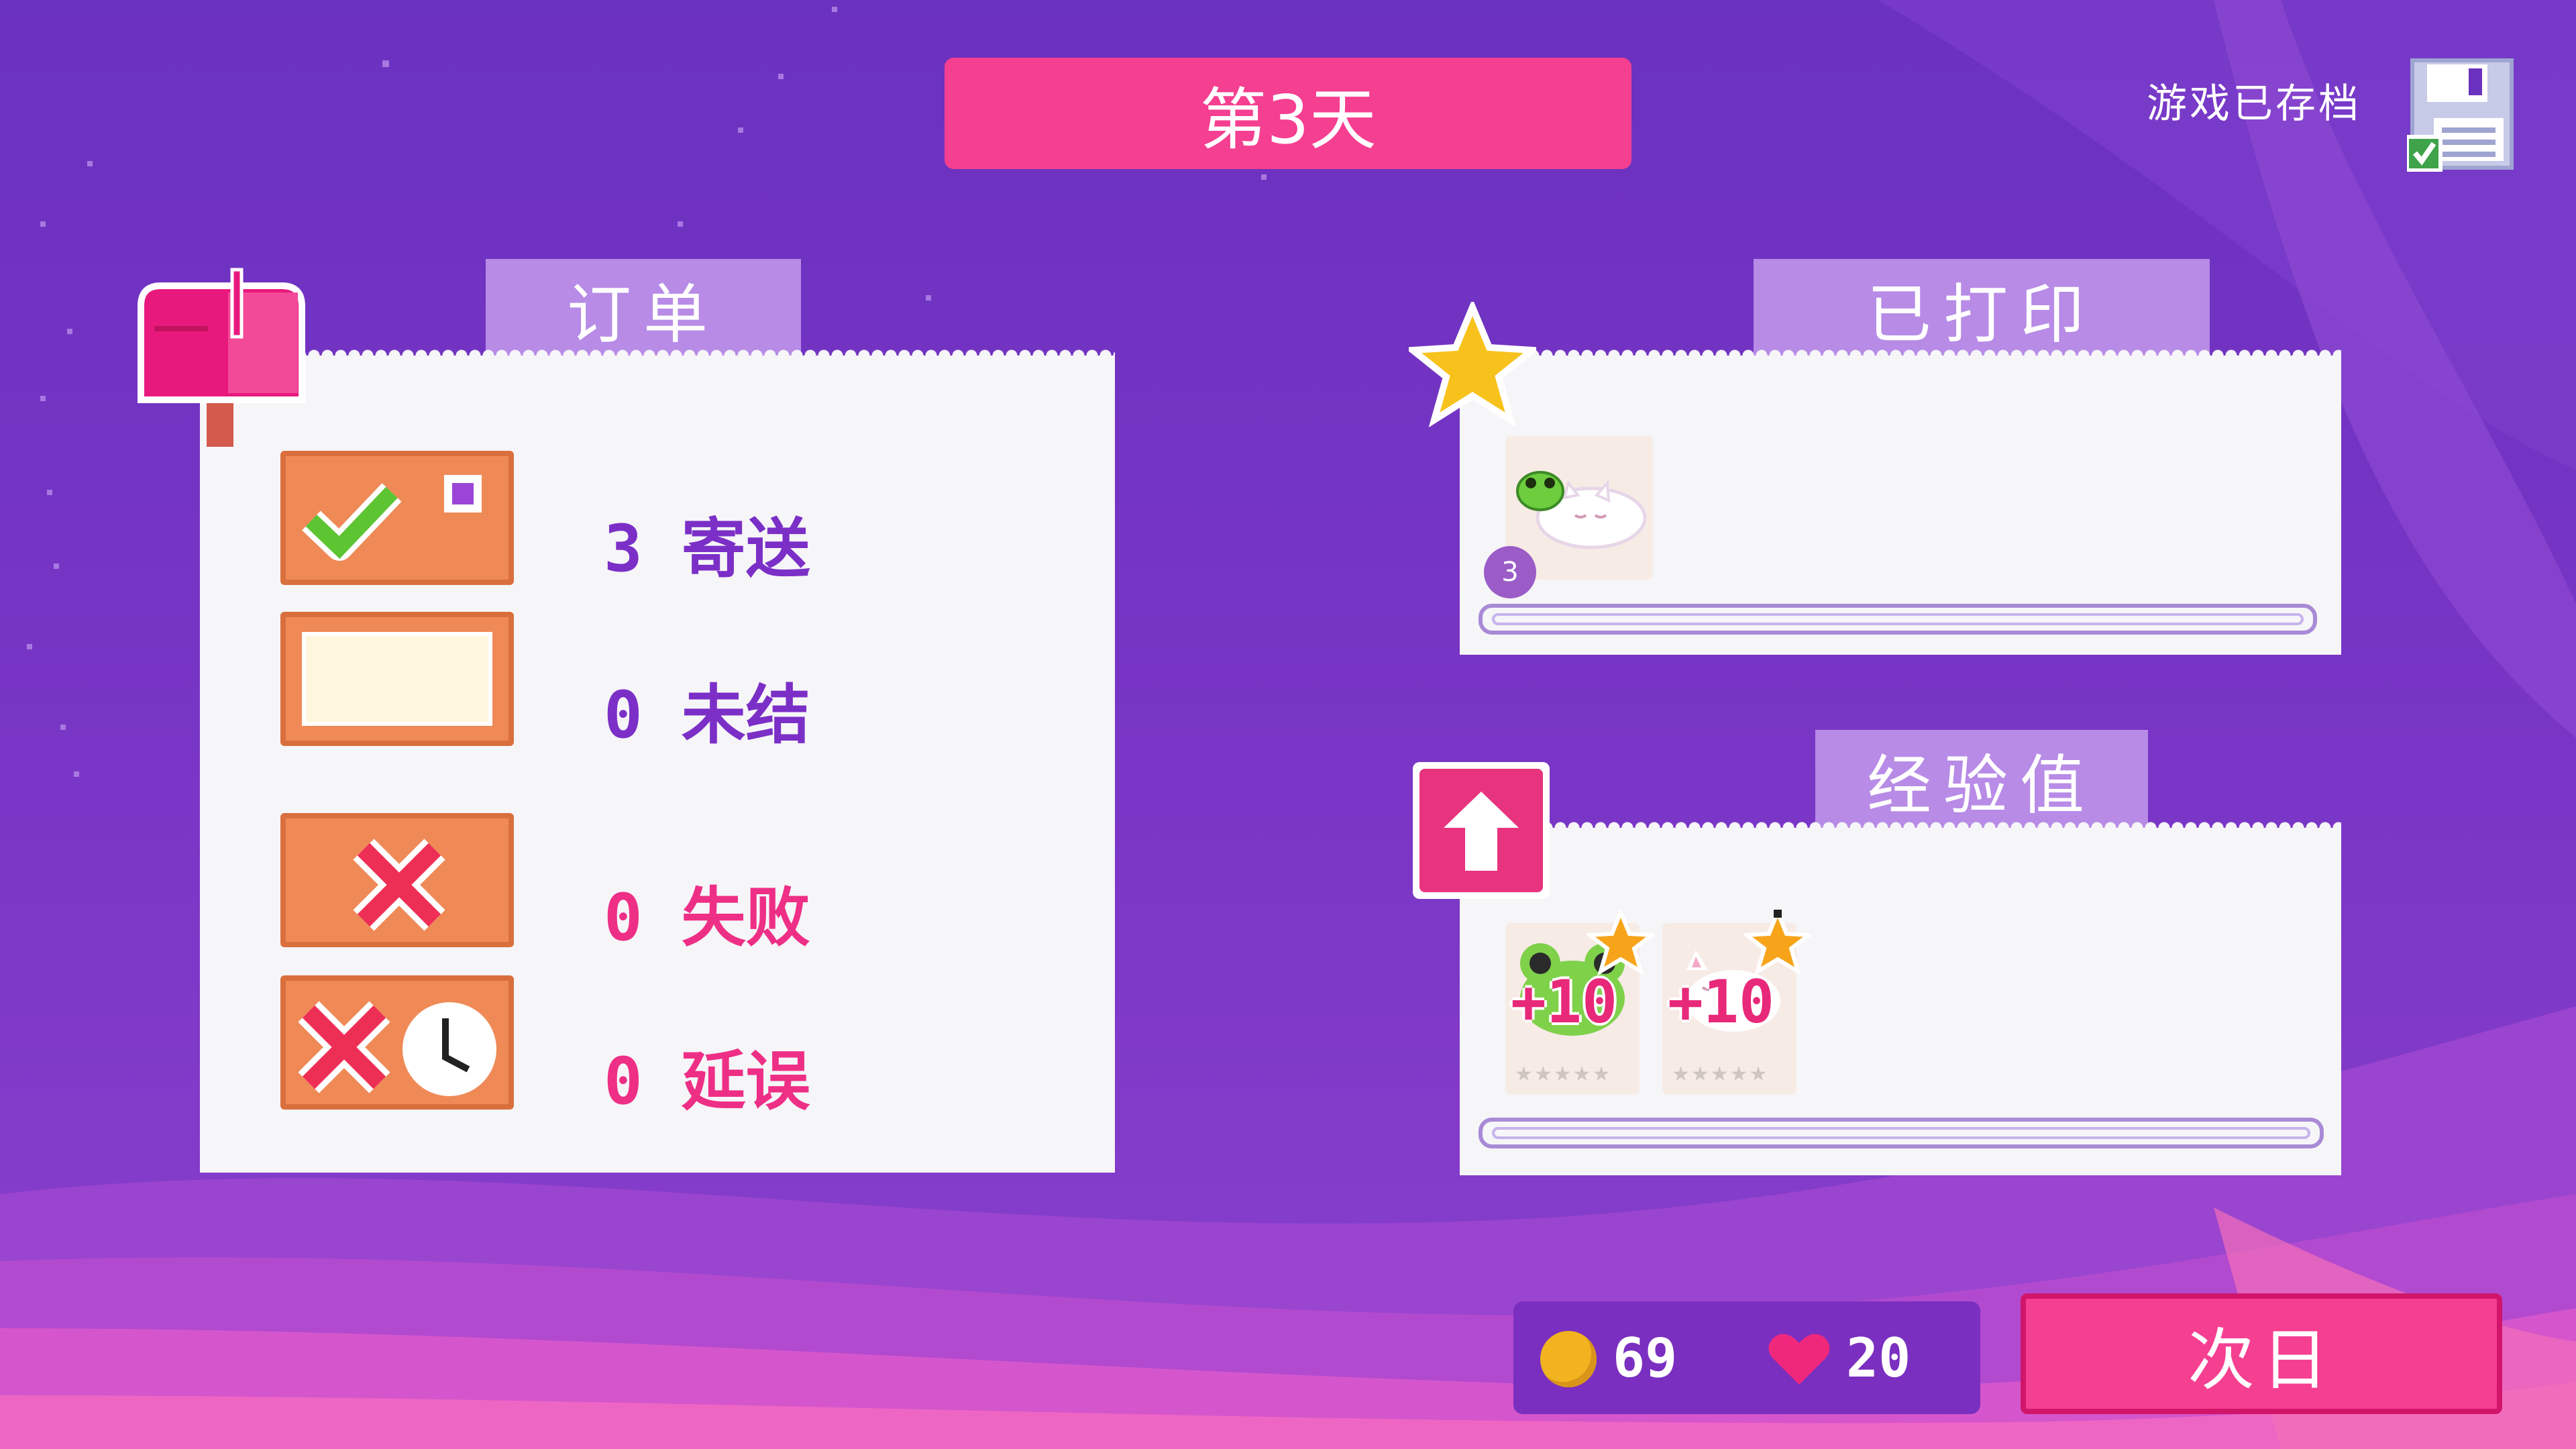 The image size is (2576, 1449). I want to click on delivered-count: 3, so click(623, 548).